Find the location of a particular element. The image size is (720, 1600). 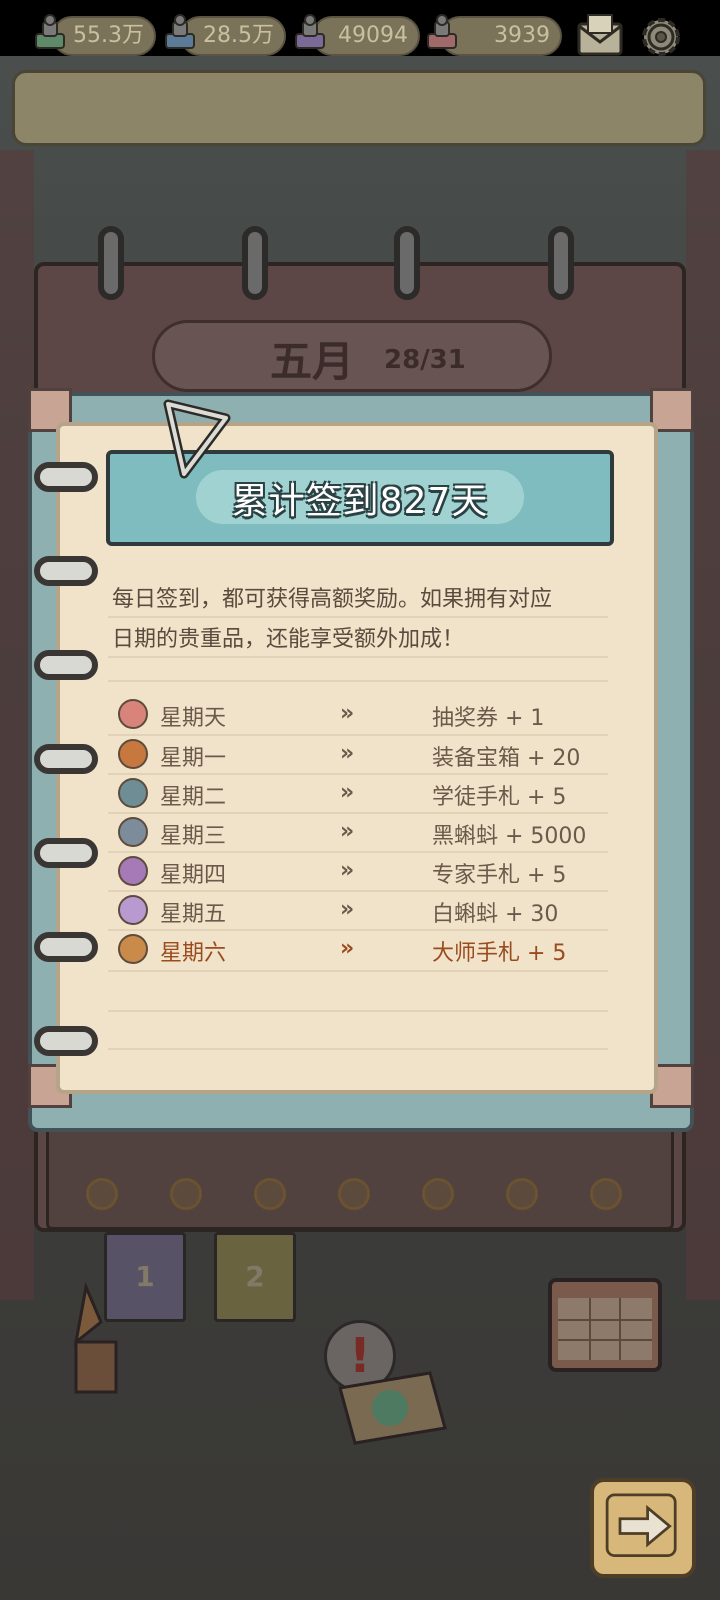

blue-stamp-icon is located at coordinates (180, 31).